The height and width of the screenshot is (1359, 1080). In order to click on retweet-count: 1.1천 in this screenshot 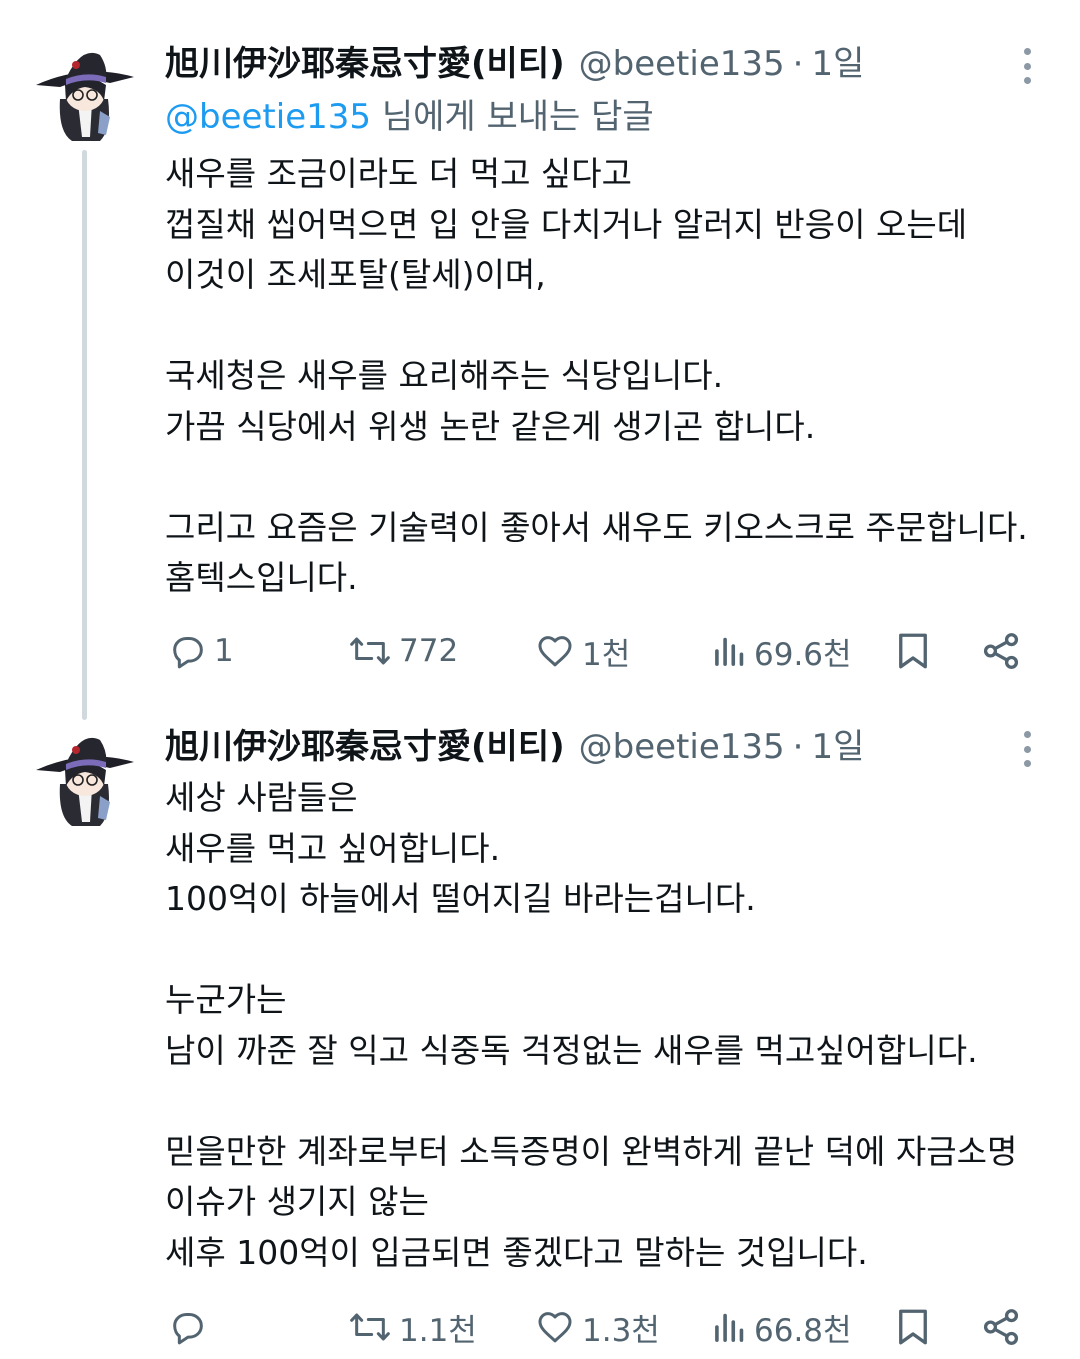, I will do `click(438, 1330)`.